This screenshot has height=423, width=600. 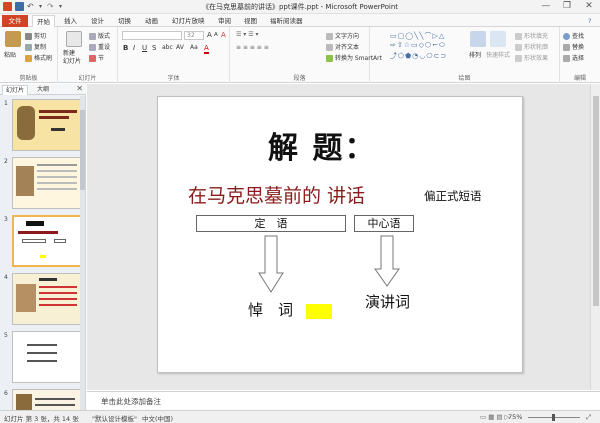 I want to click on select-label: 选择, so click(x=578, y=58).